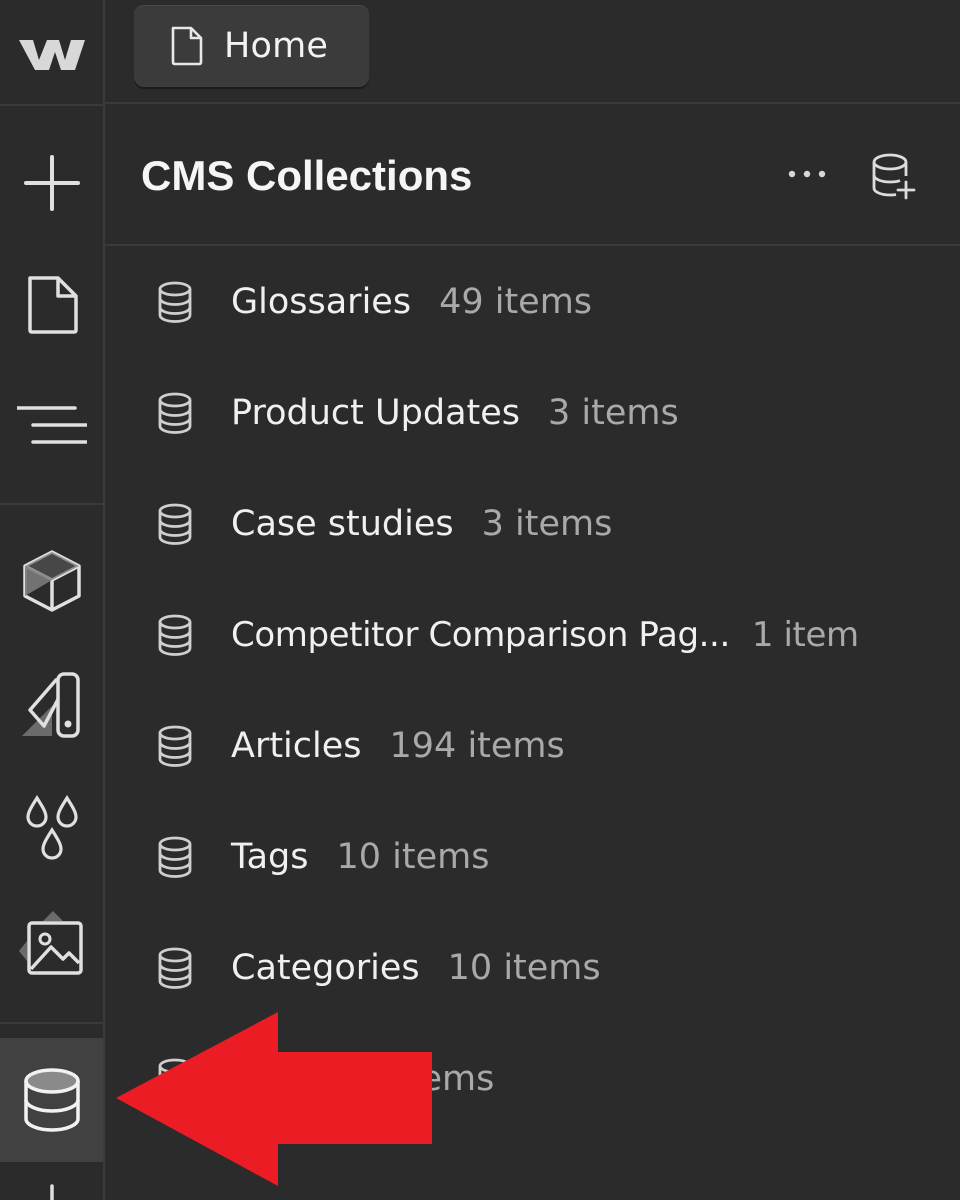  I want to click on top-bar: Home, so click(532, 52).